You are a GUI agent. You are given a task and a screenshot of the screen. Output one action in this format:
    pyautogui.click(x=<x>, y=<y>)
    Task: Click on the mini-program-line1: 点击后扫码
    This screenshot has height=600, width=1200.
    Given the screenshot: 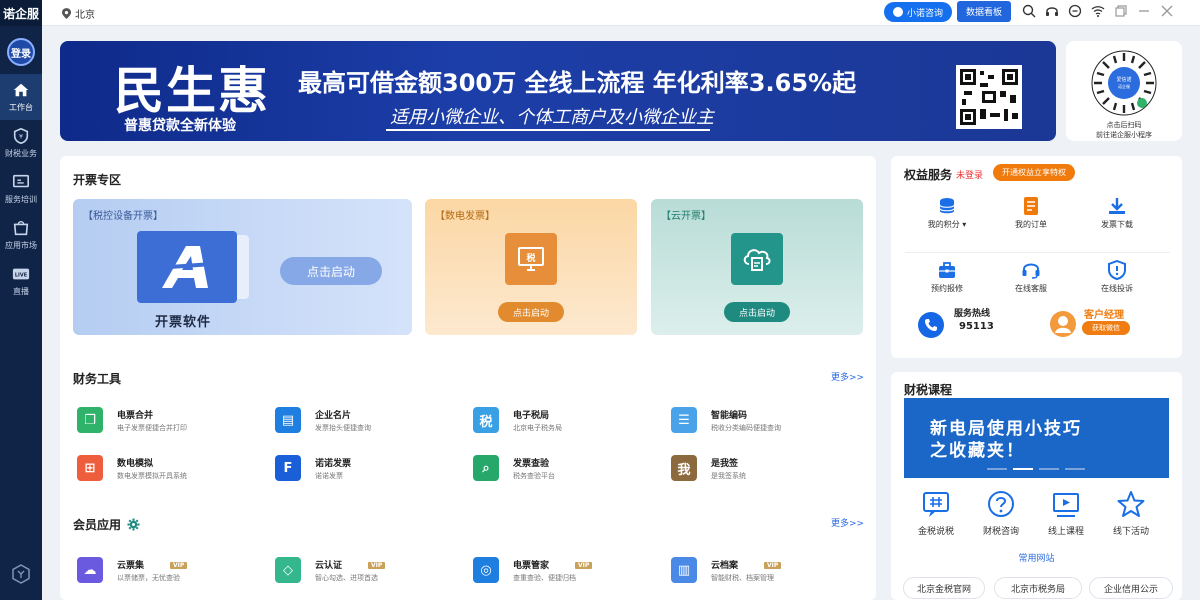 What is the action you would take?
    pyautogui.click(x=1124, y=125)
    